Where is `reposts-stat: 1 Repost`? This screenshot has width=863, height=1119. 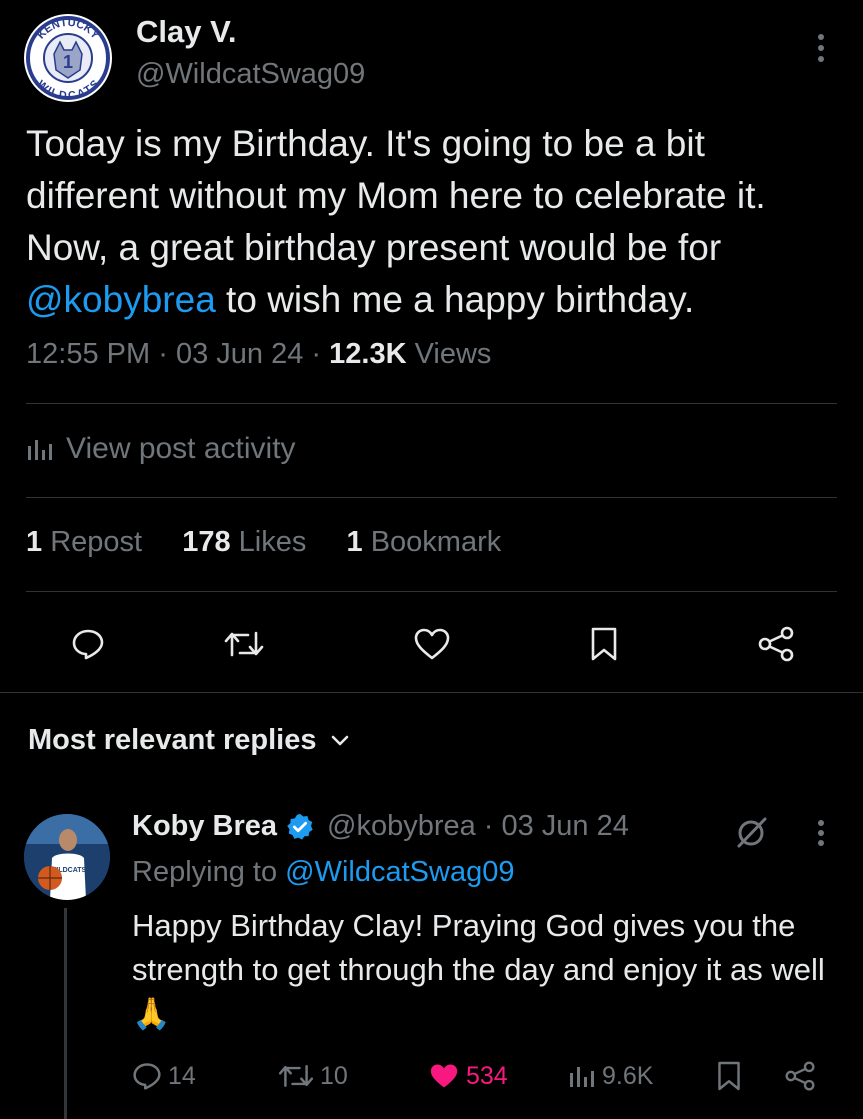
reposts-stat: 1 Repost is located at coordinates (84, 542).